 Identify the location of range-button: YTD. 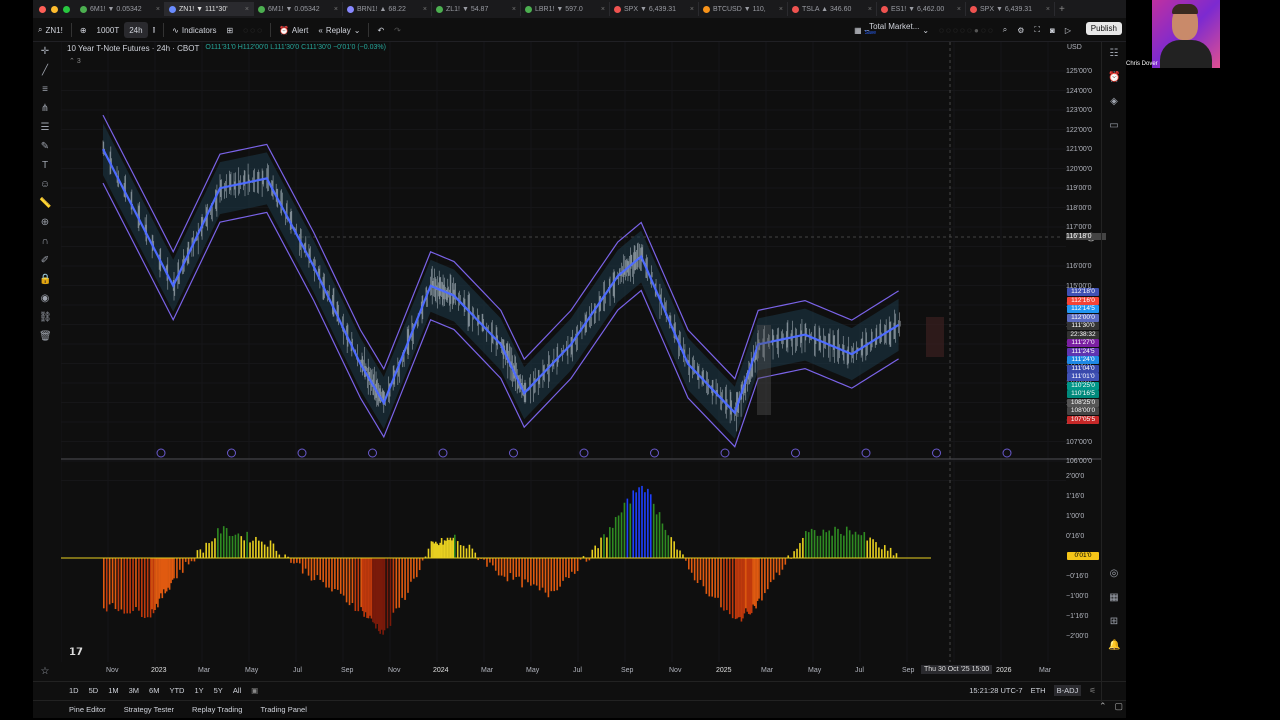
(176, 690).